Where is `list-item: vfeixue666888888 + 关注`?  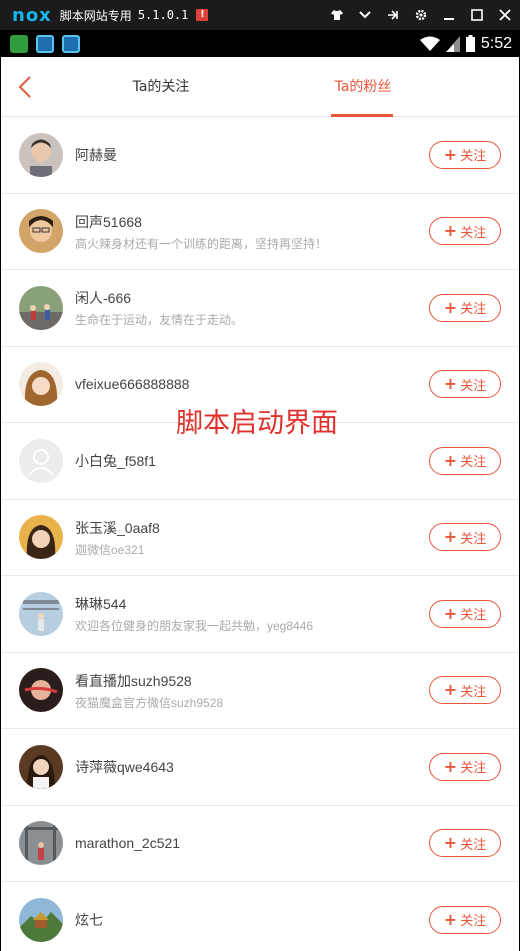 list-item: vfeixue666888888 + 关注 is located at coordinates (260, 385).